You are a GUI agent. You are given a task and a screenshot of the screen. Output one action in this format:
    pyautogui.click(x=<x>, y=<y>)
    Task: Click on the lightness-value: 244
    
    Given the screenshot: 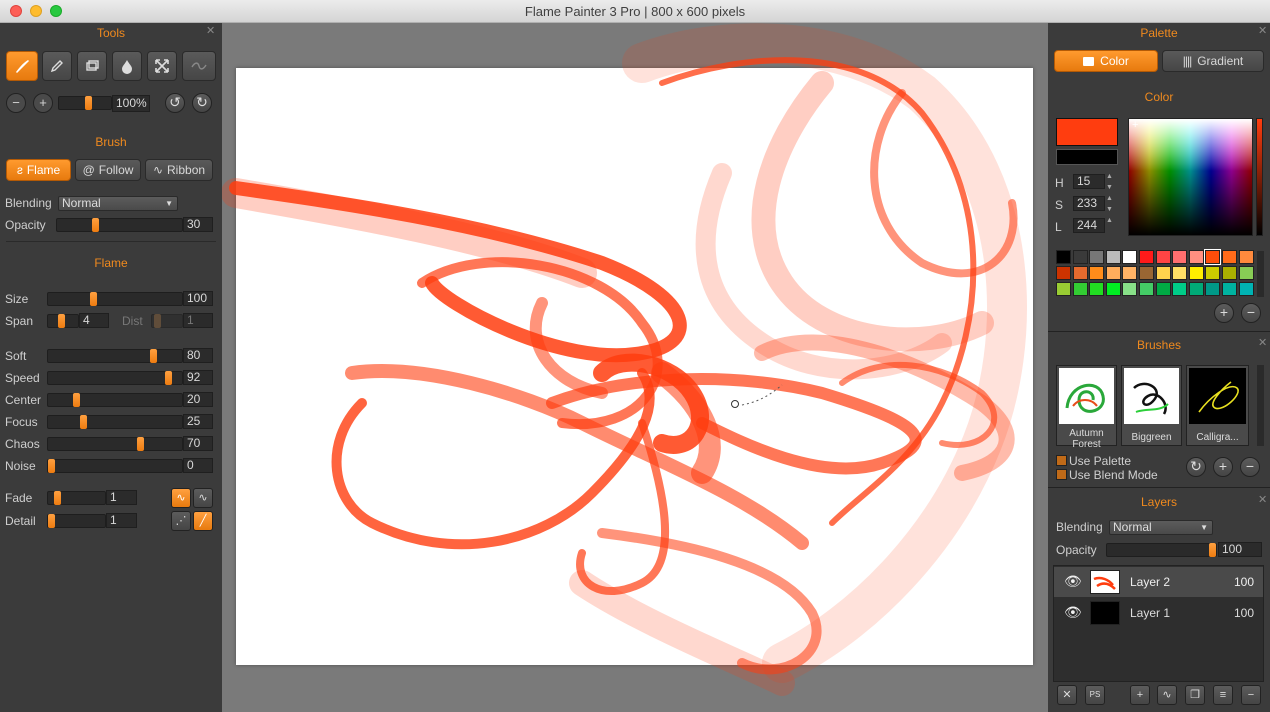 What is the action you would take?
    pyautogui.click(x=1089, y=225)
    